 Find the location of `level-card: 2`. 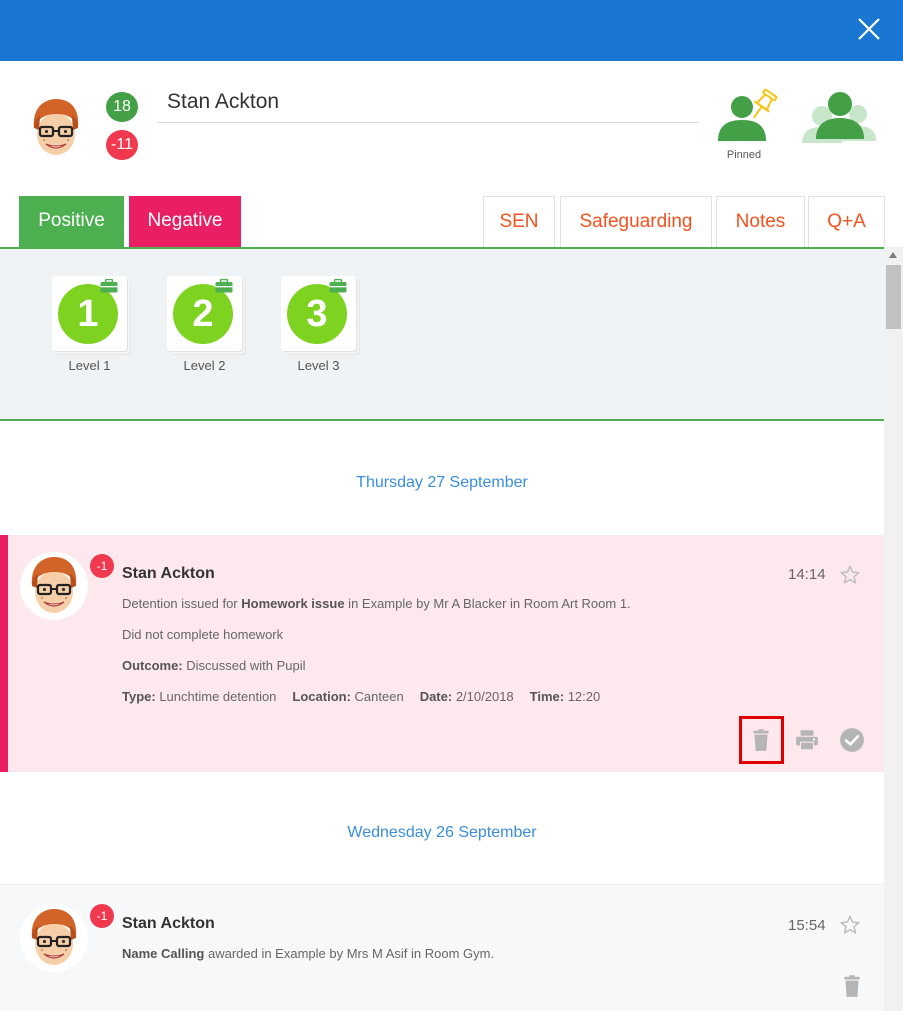

level-card: 2 is located at coordinates (204, 313).